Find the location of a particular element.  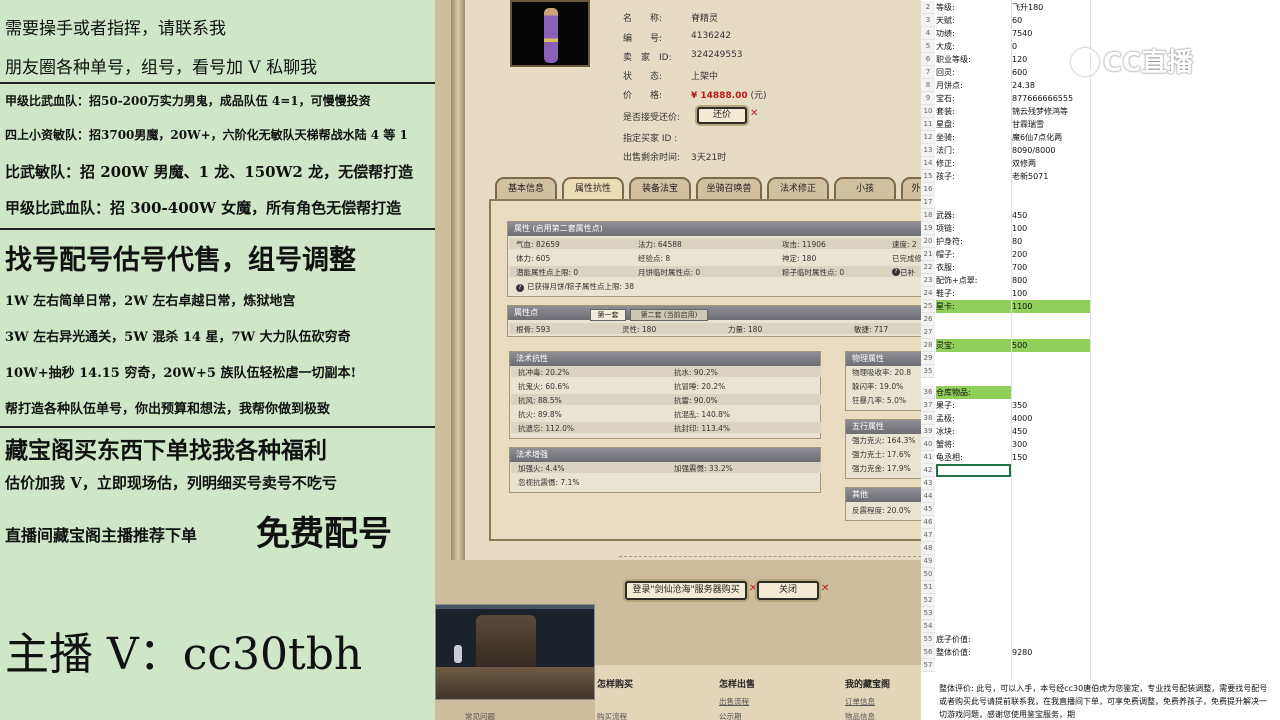

row-number: 28 is located at coordinates (928, 345).